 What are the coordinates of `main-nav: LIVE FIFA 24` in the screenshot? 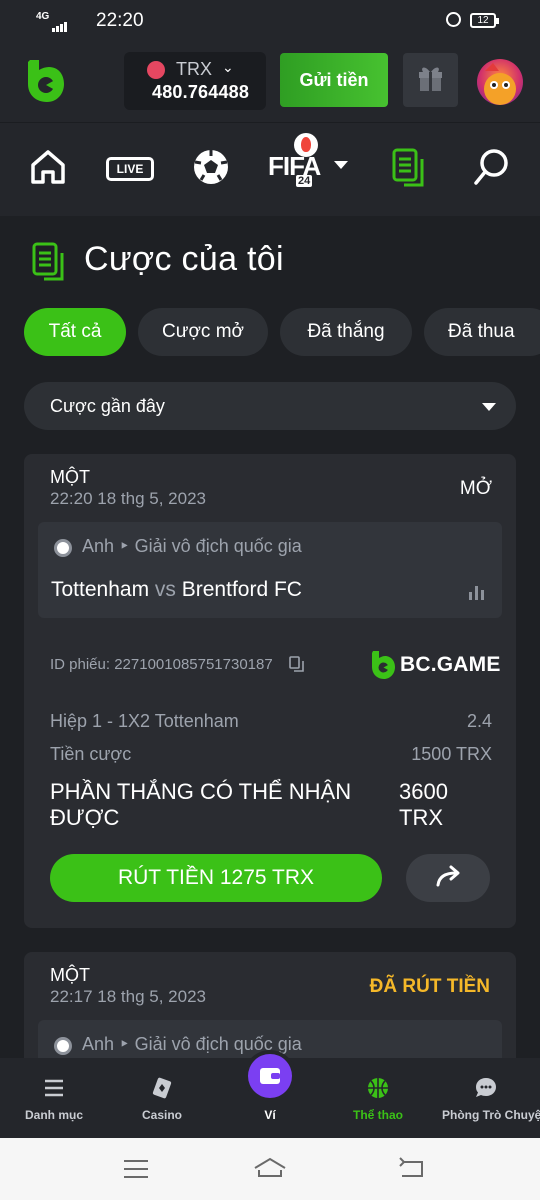 It's located at (270, 169).